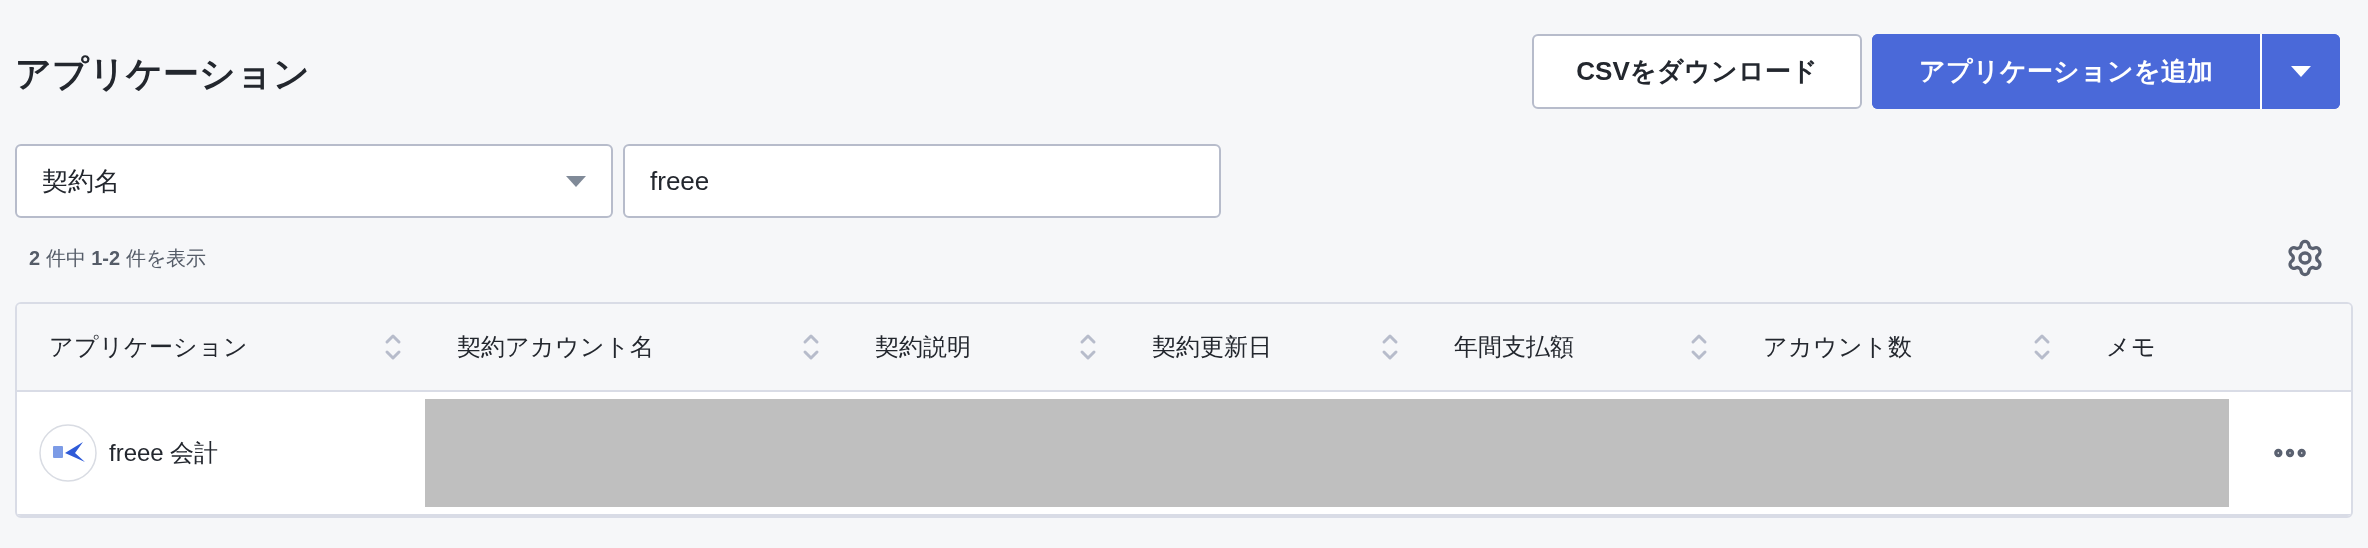 The height and width of the screenshot is (548, 2368). What do you see at coordinates (81, 181) in the screenshot?
I see `select-value: 契約名` at bounding box center [81, 181].